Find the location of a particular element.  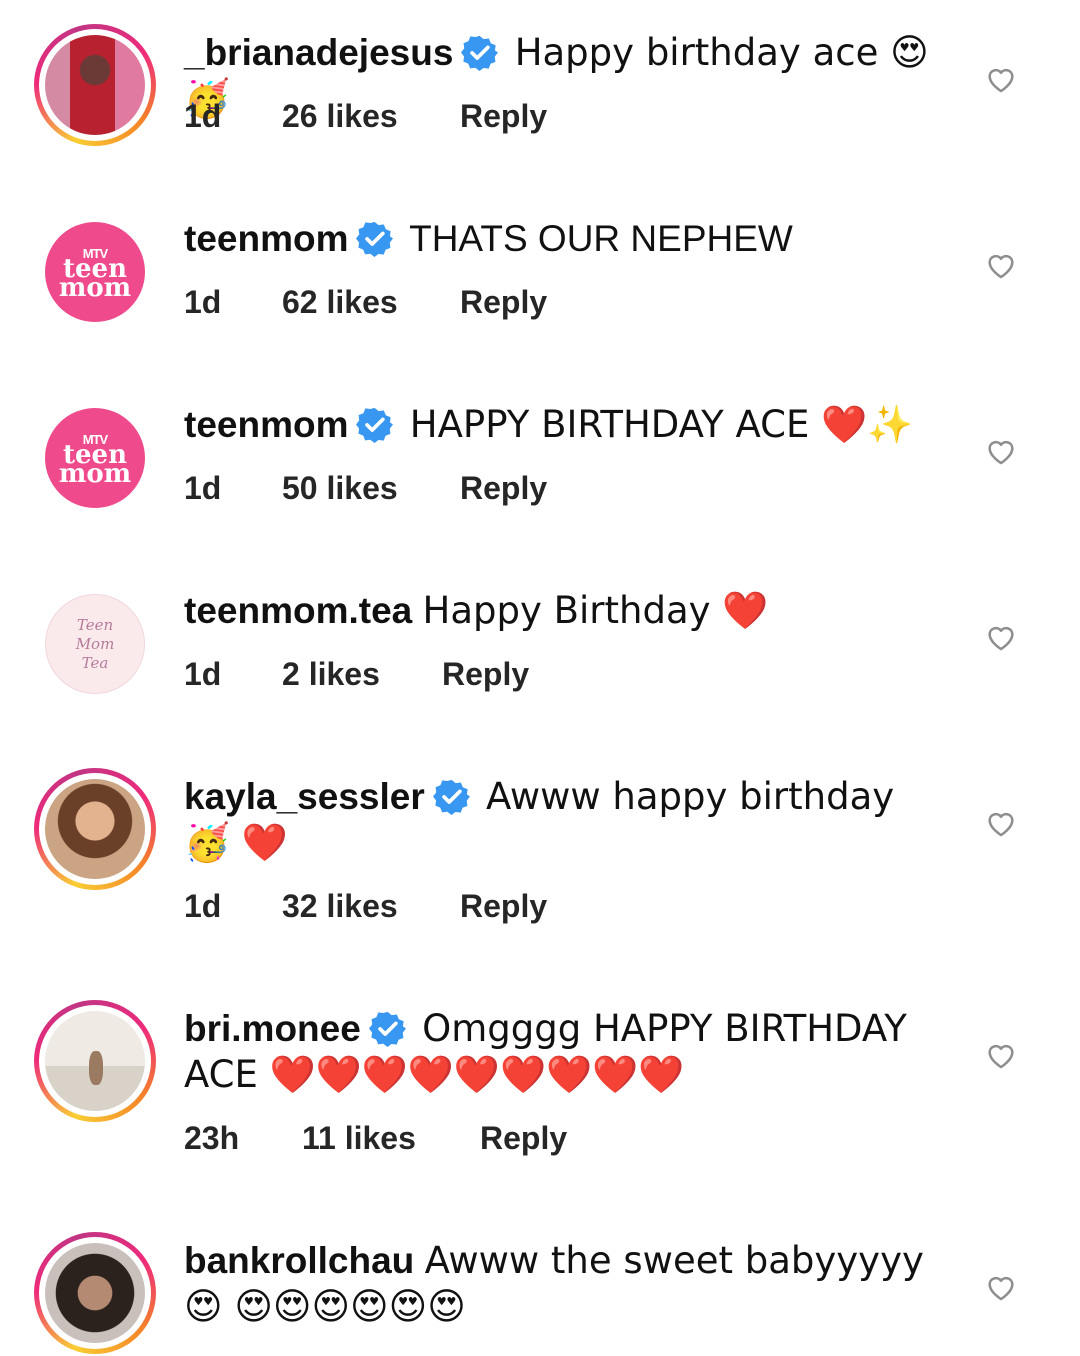

like-count: 50 likes is located at coordinates (371, 488).